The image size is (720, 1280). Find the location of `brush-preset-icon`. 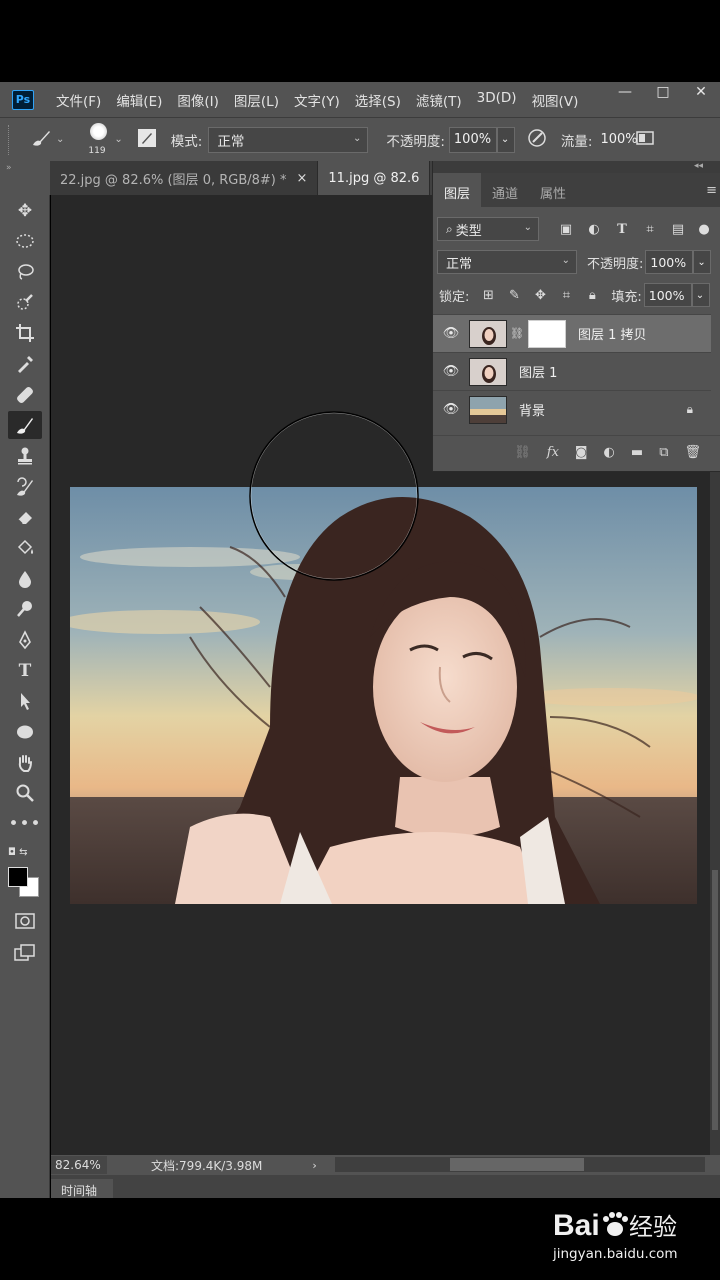

brush-preset-icon is located at coordinates (41, 140).